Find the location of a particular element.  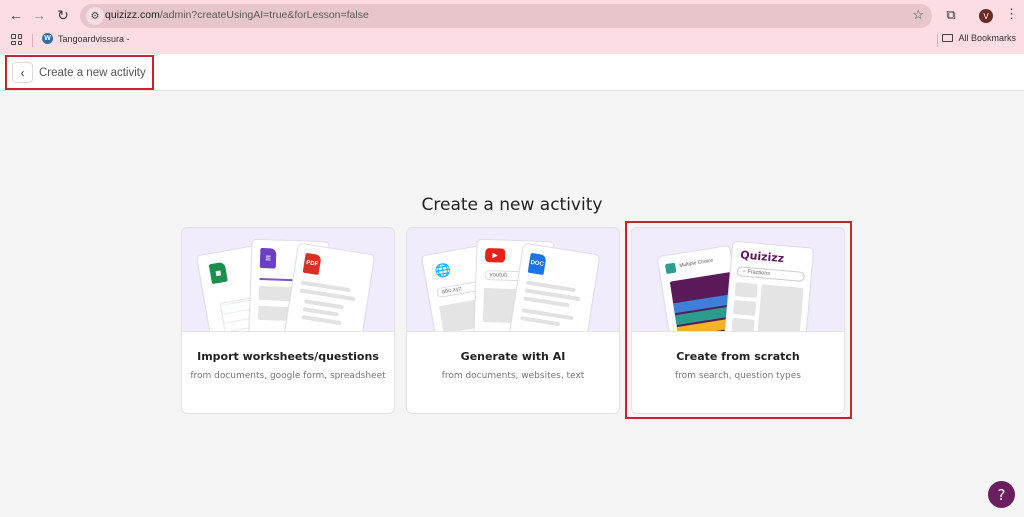

bookmark-star-icon: ☆ is located at coordinates (918, 15).